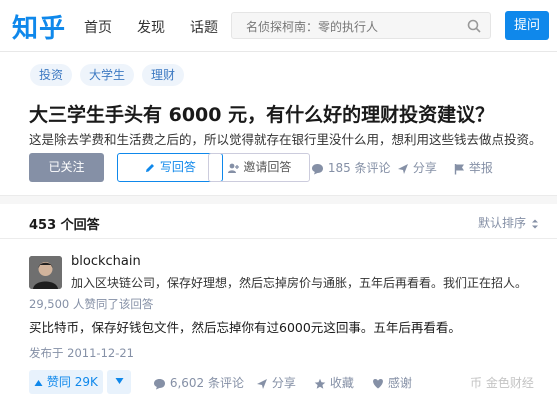  I want to click on tag-finance: 理财, so click(163, 75).